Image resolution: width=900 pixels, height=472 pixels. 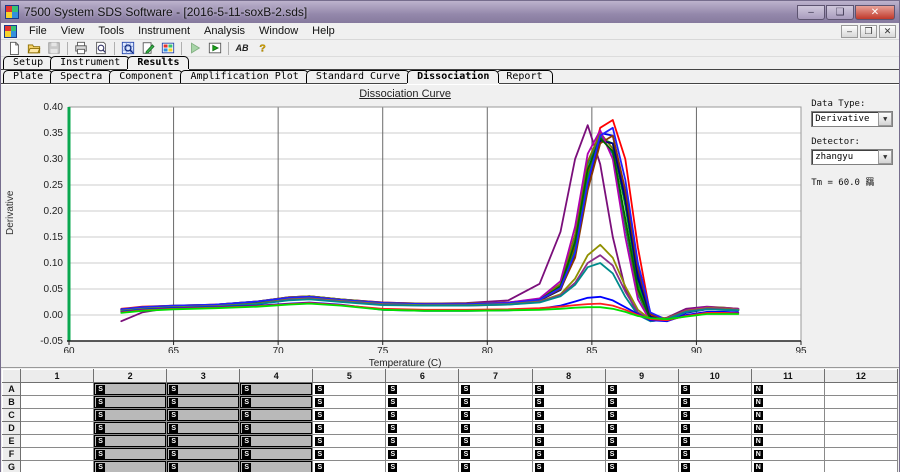 What do you see at coordinates (349, 454) in the screenshot?
I see `well-F5: S` at bounding box center [349, 454].